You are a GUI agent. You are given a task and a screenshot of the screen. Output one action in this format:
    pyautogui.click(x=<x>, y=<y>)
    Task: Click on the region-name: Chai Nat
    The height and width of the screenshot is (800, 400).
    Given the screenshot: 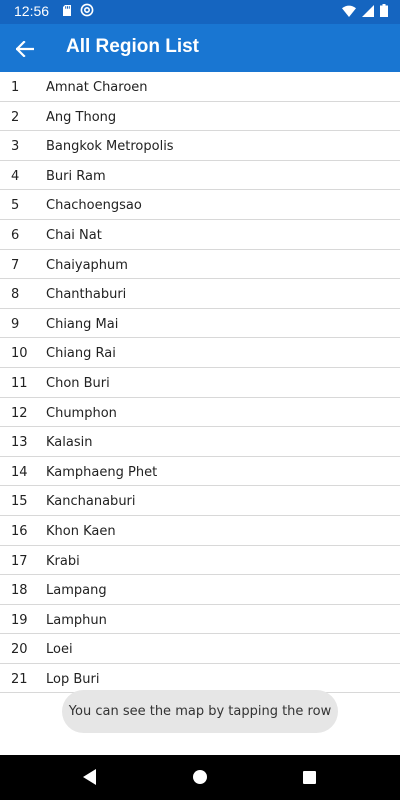 What is the action you would take?
    pyautogui.click(x=74, y=235)
    